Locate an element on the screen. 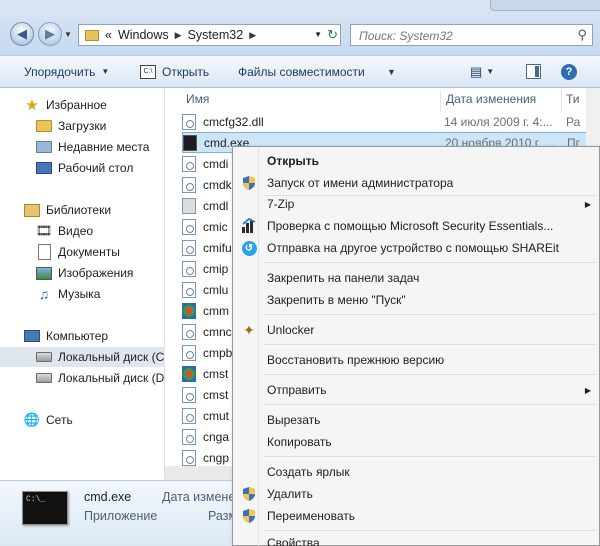 The width and height of the screenshot is (600, 546). chevron-down-icon: ▼ is located at coordinates (105, 71).